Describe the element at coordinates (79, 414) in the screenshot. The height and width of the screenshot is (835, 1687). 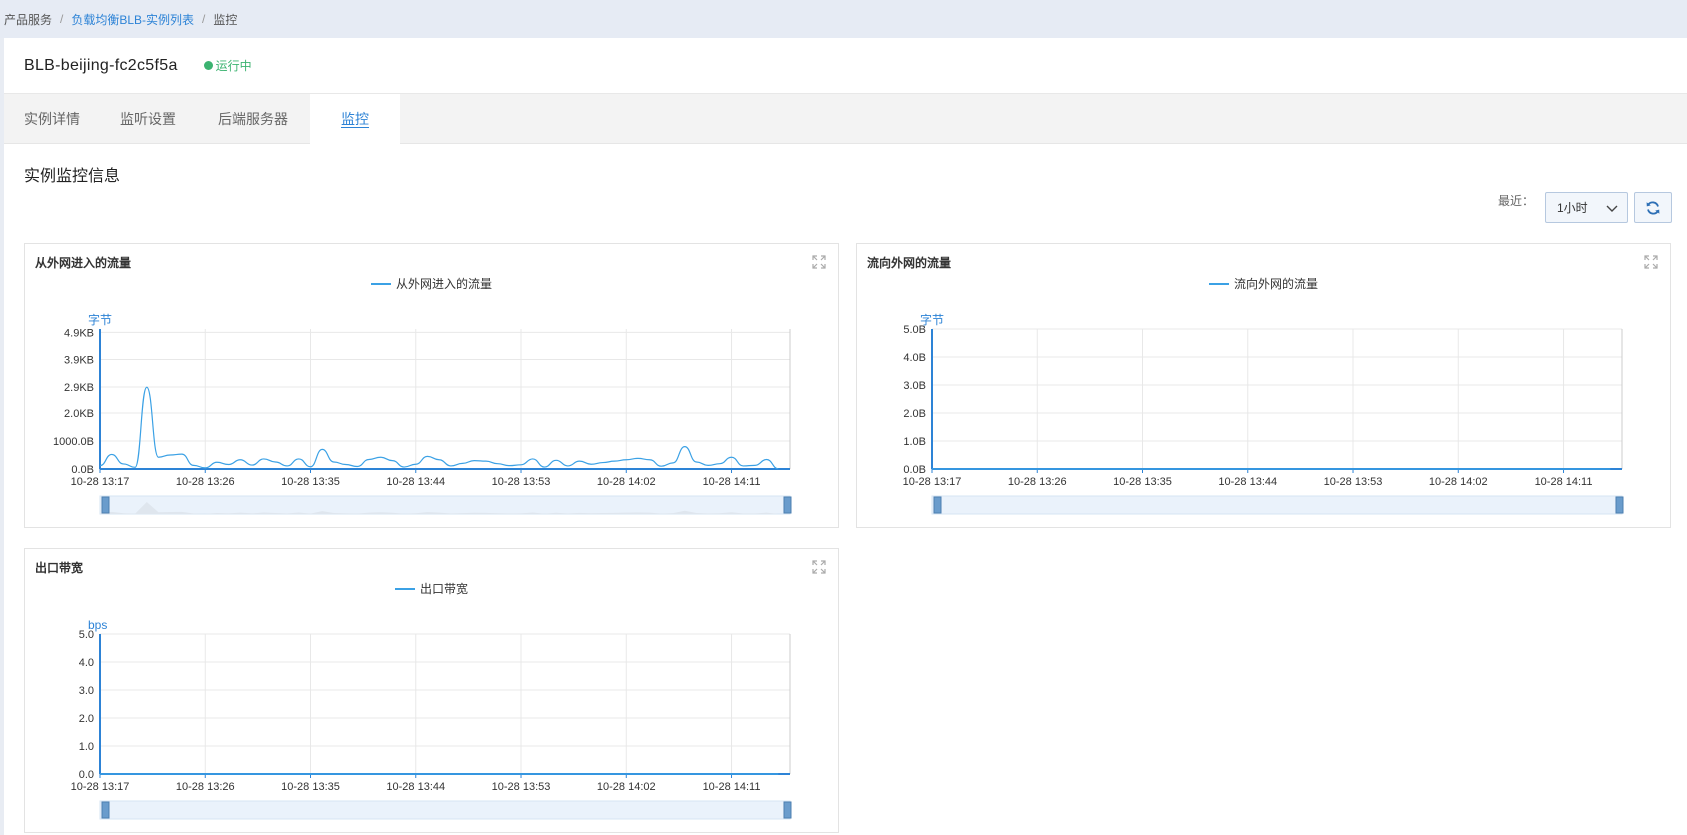
I see `y-tick-label: 2.0KB` at that location.